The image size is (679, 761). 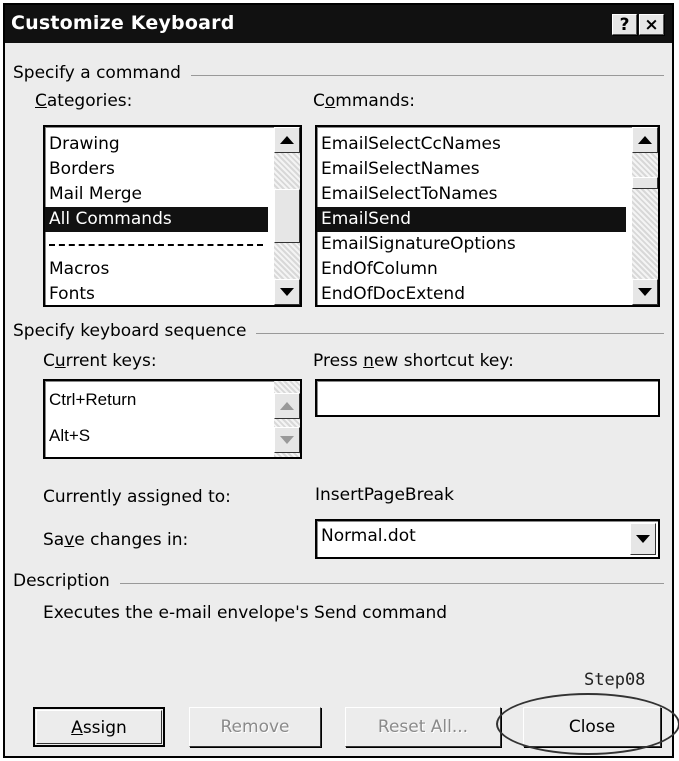 What do you see at coordinates (487, 398) in the screenshot?
I see `new-shortcut-input` at bounding box center [487, 398].